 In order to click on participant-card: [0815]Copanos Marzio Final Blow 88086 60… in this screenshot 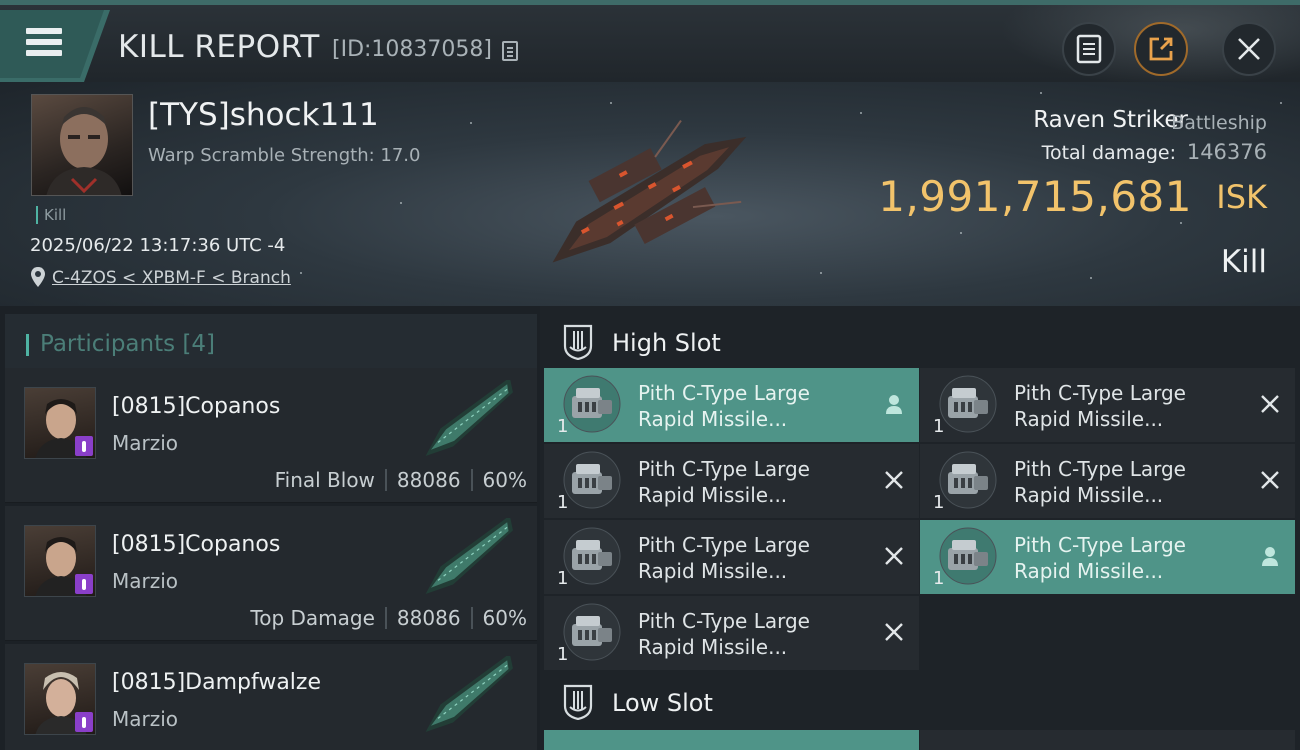, I will do `click(271, 435)`.